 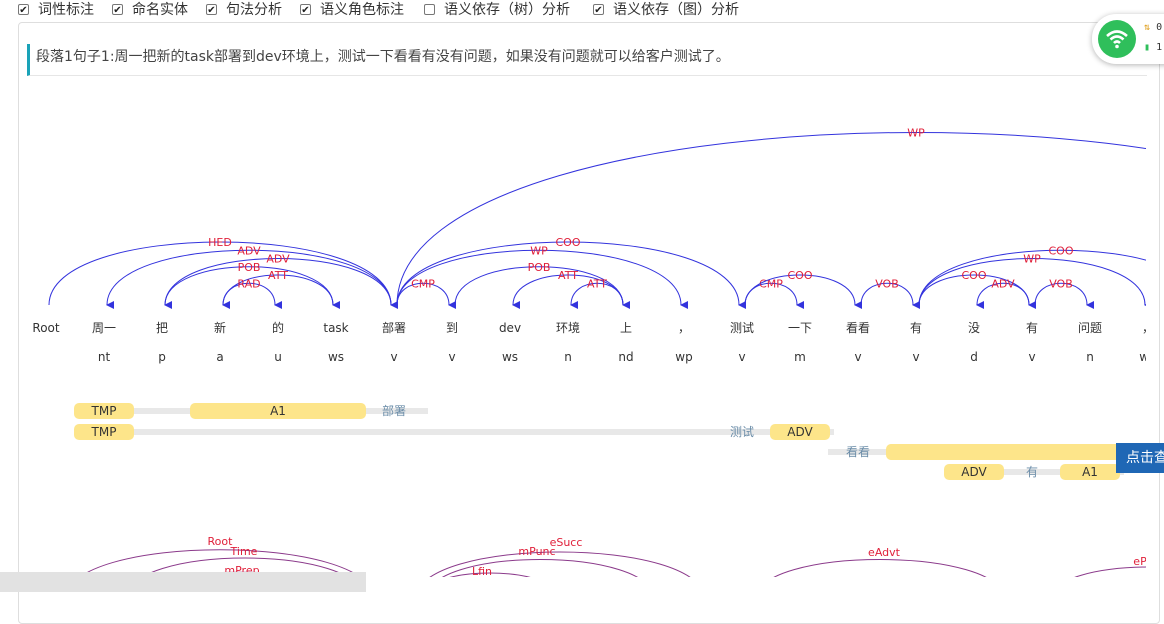 What do you see at coordinates (220, 242) in the screenshot?
I see `arc-label: HED` at bounding box center [220, 242].